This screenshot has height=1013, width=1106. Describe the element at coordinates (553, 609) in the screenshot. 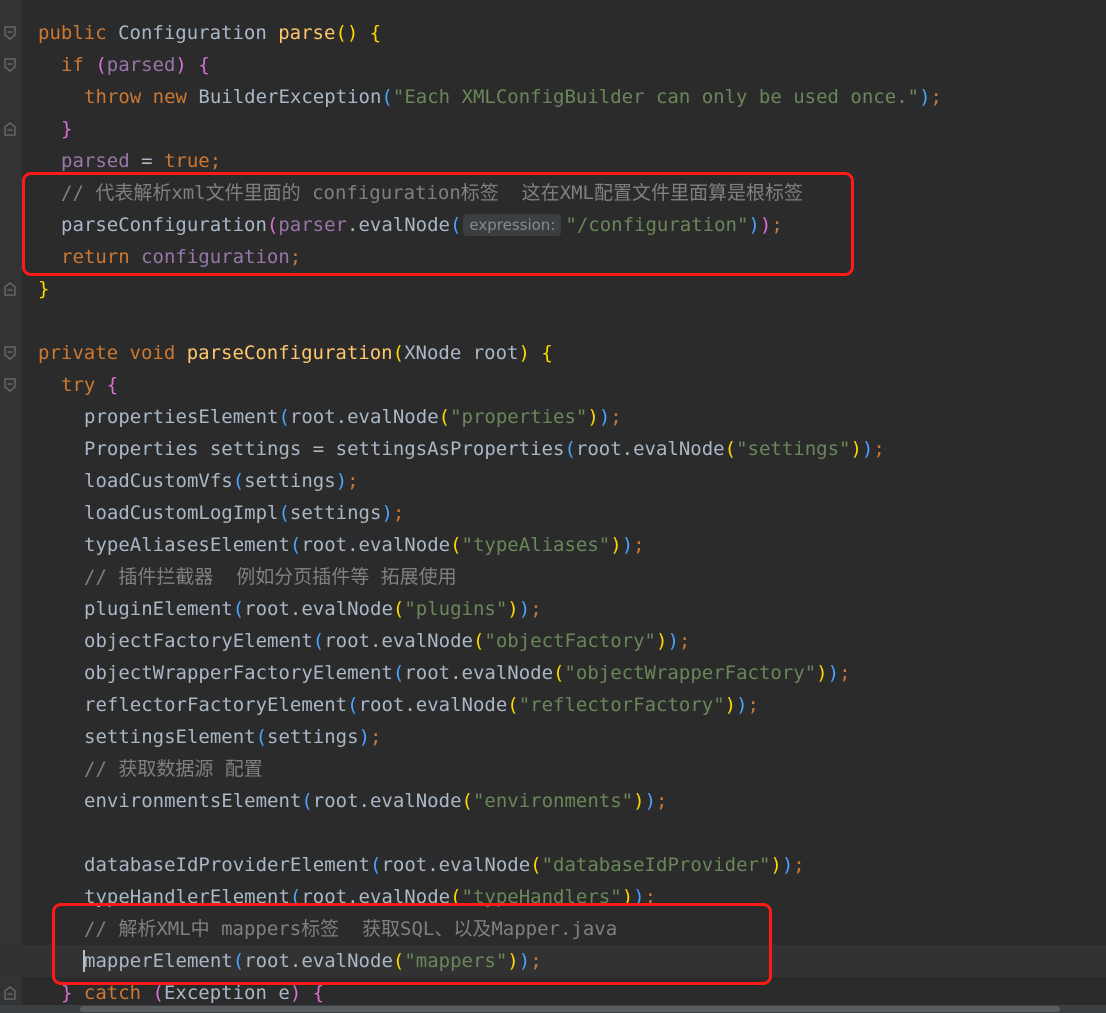

I see `code-line: pluginElement(root.evalNode("plugins"));` at that location.